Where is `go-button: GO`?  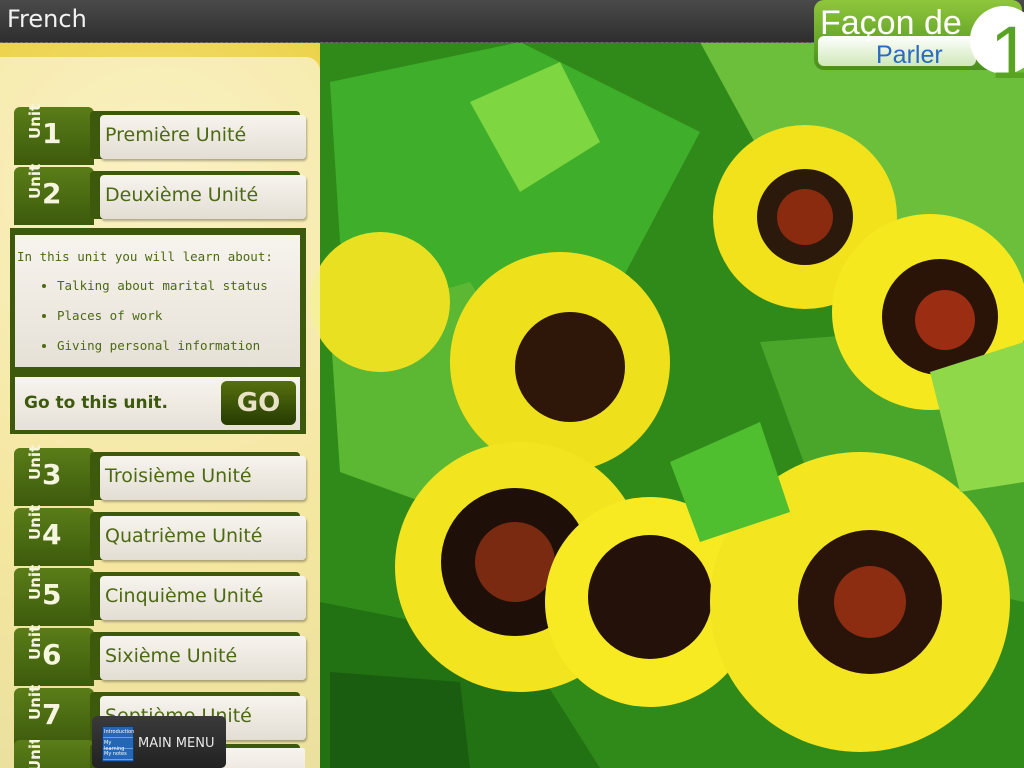 go-button: GO is located at coordinates (258, 403).